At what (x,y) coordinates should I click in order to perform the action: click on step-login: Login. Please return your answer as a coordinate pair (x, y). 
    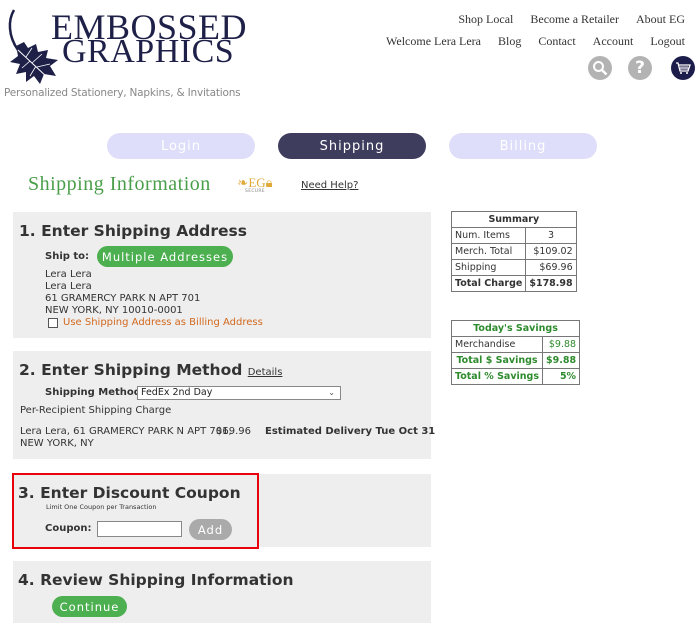
    Looking at the image, I should click on (181, 146).